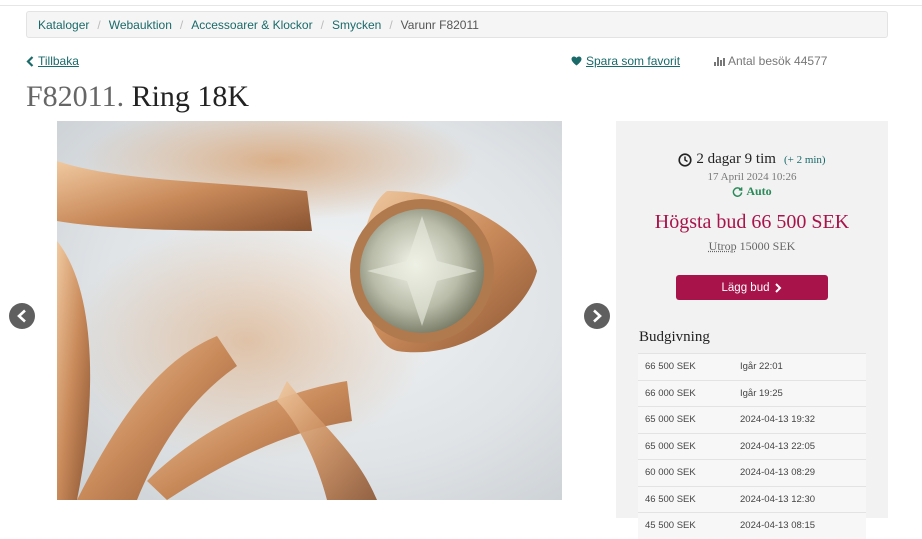  I want to click on table-row: 65 000 SEK 2024-04-13 22:05, so click(752, 445).